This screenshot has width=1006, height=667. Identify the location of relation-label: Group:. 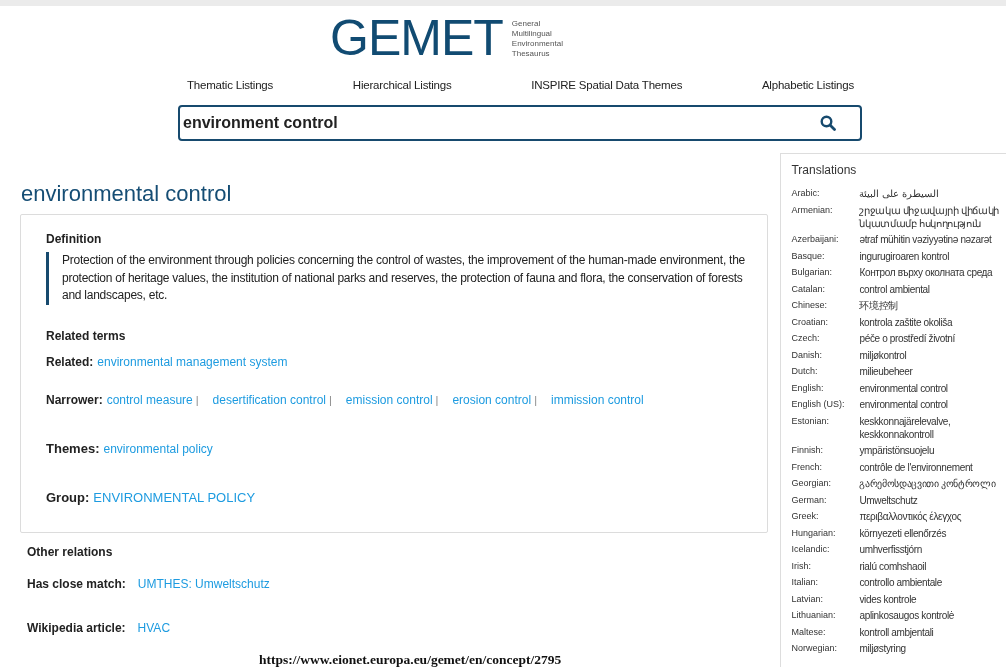
(68, 497).